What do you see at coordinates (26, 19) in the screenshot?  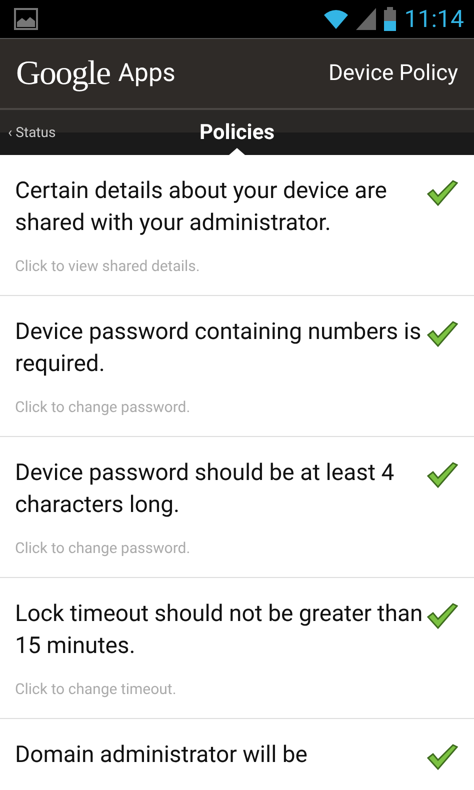 I see `gallery-icon` at bounding box center [26, 19].